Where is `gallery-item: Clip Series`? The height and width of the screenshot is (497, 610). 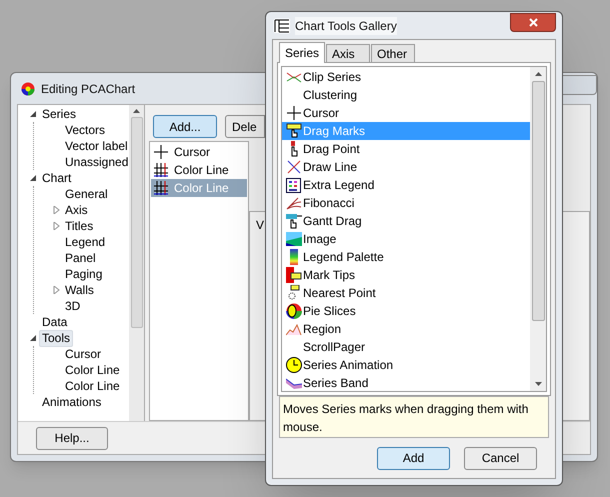
gallery-item: Clip Series is located at coordinates (406, 77).